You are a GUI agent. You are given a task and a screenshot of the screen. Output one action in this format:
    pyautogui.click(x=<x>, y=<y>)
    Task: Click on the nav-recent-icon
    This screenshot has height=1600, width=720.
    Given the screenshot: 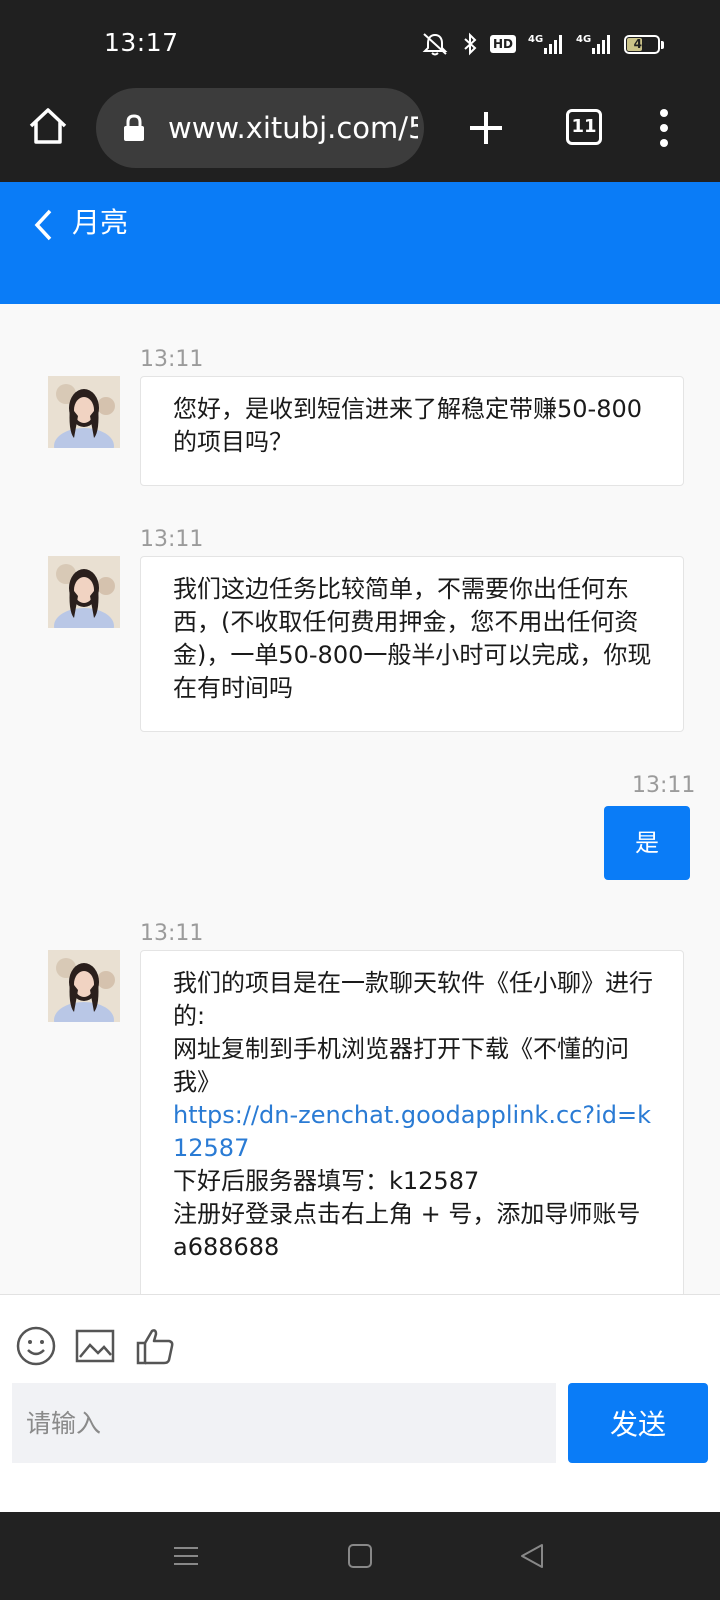 What is the action you would take?
    pyautogui.click(x=186, y=1556)
    